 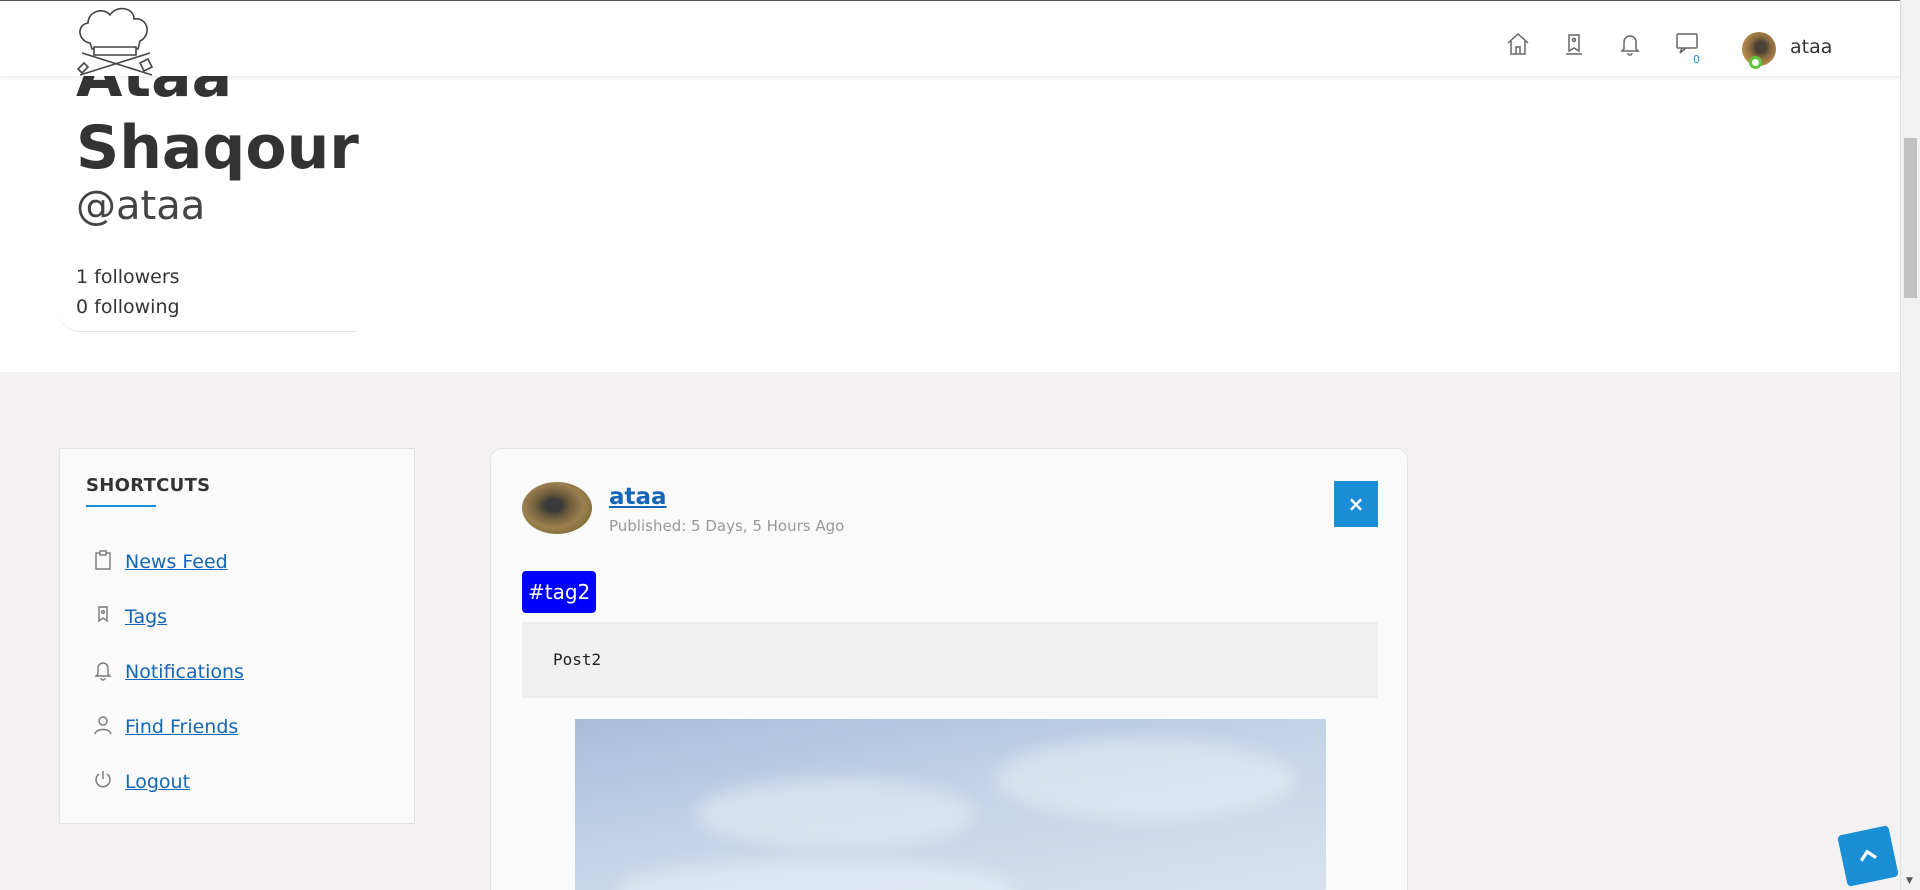 What do you see at coordinates (103, 725) in the screenshot?
I see `user-icon` at bounding box center [103, 725].